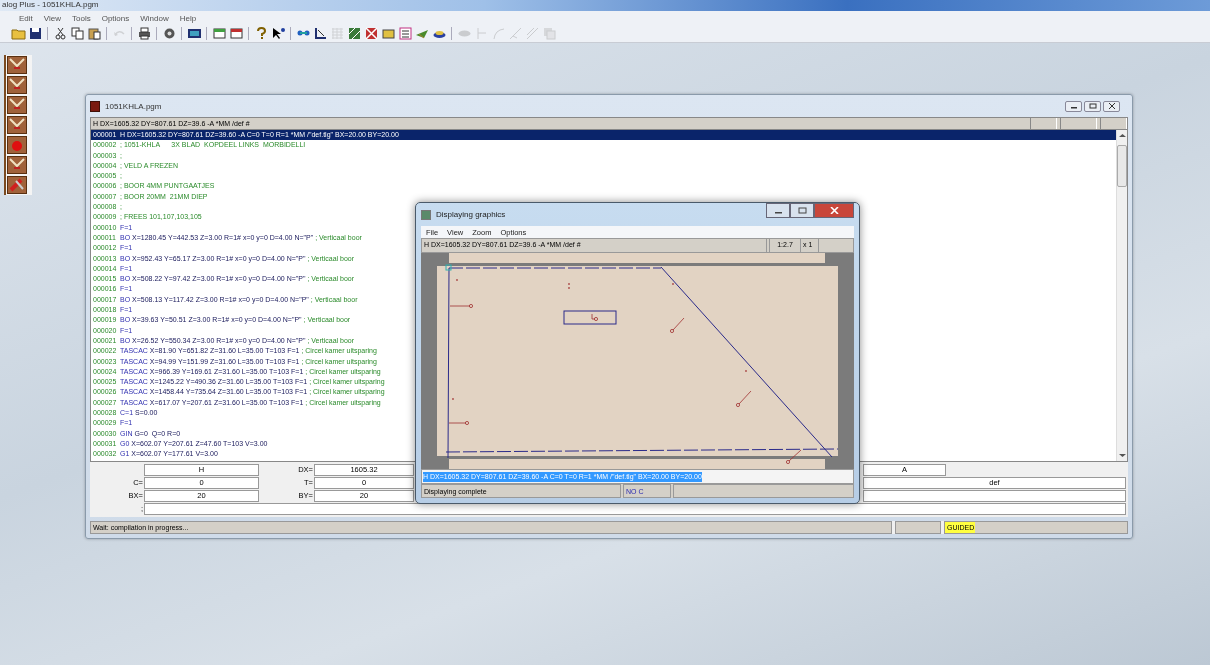 The height and width of the screenshot is (665, 1210). I want to click on hatch-icon, so click(354, 33).